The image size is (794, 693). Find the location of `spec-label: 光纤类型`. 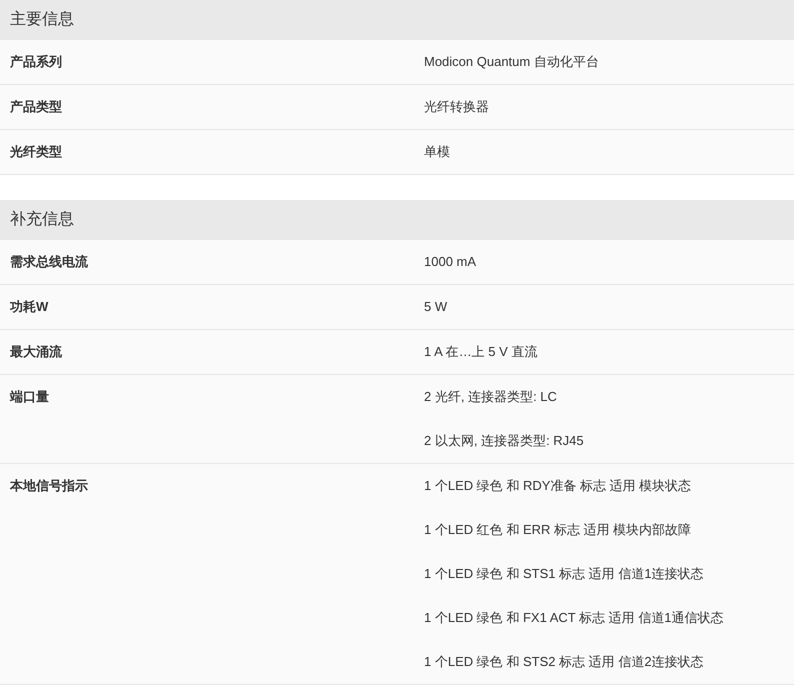

spec-label: 光纤类型 is located at coordinates (36, 152).